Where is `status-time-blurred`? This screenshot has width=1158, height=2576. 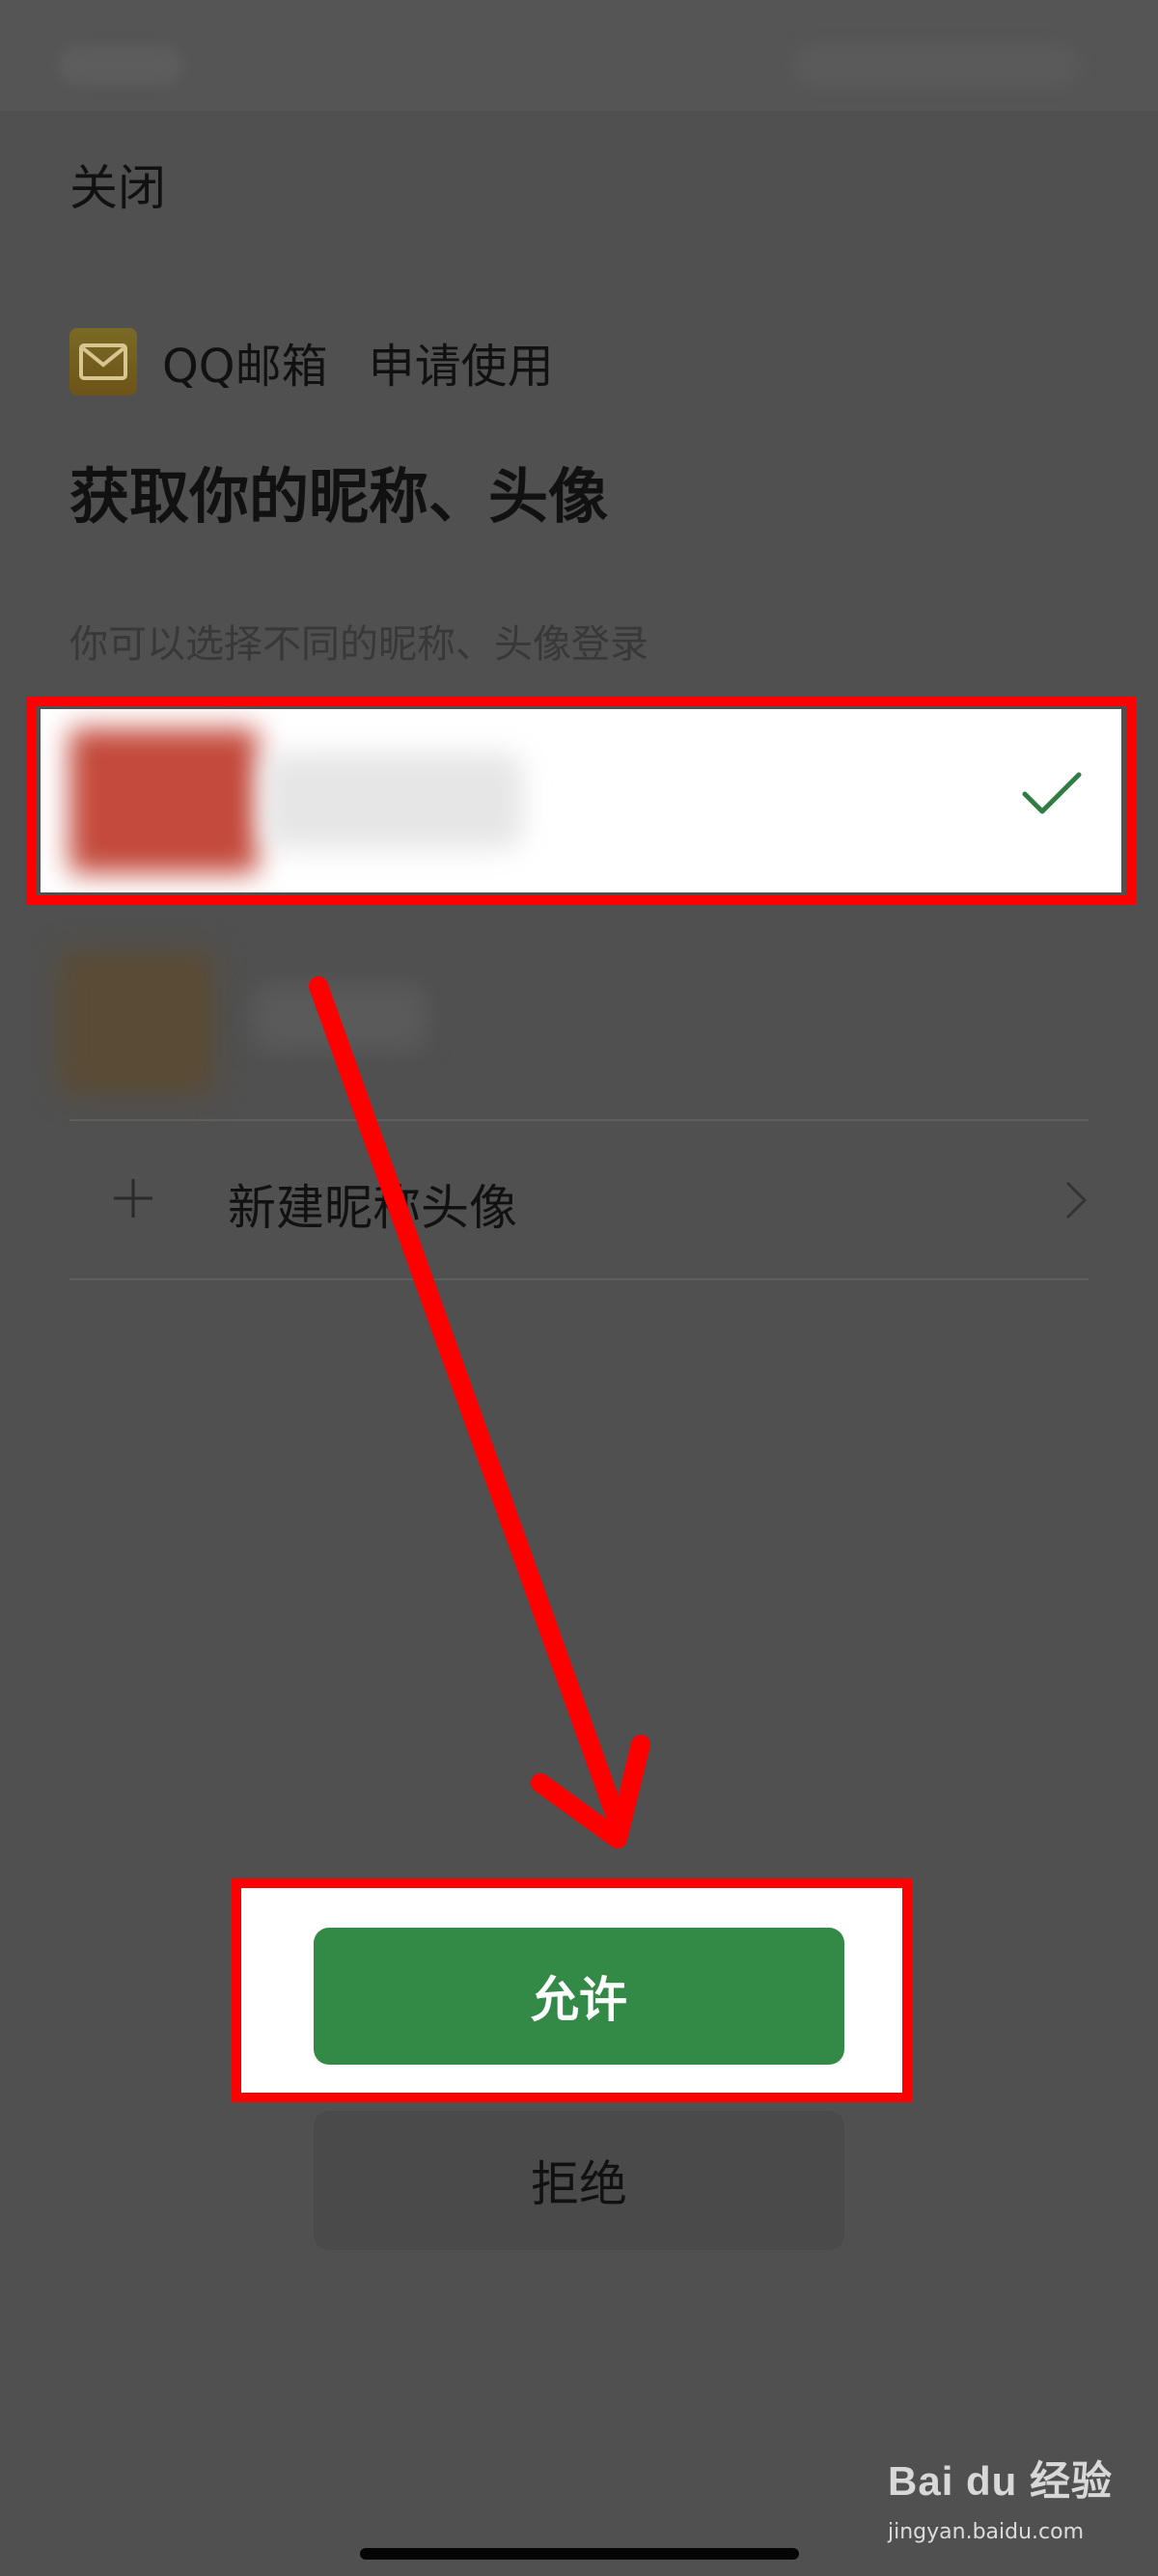 status-time-blurred is located at coordinates (120, 65).